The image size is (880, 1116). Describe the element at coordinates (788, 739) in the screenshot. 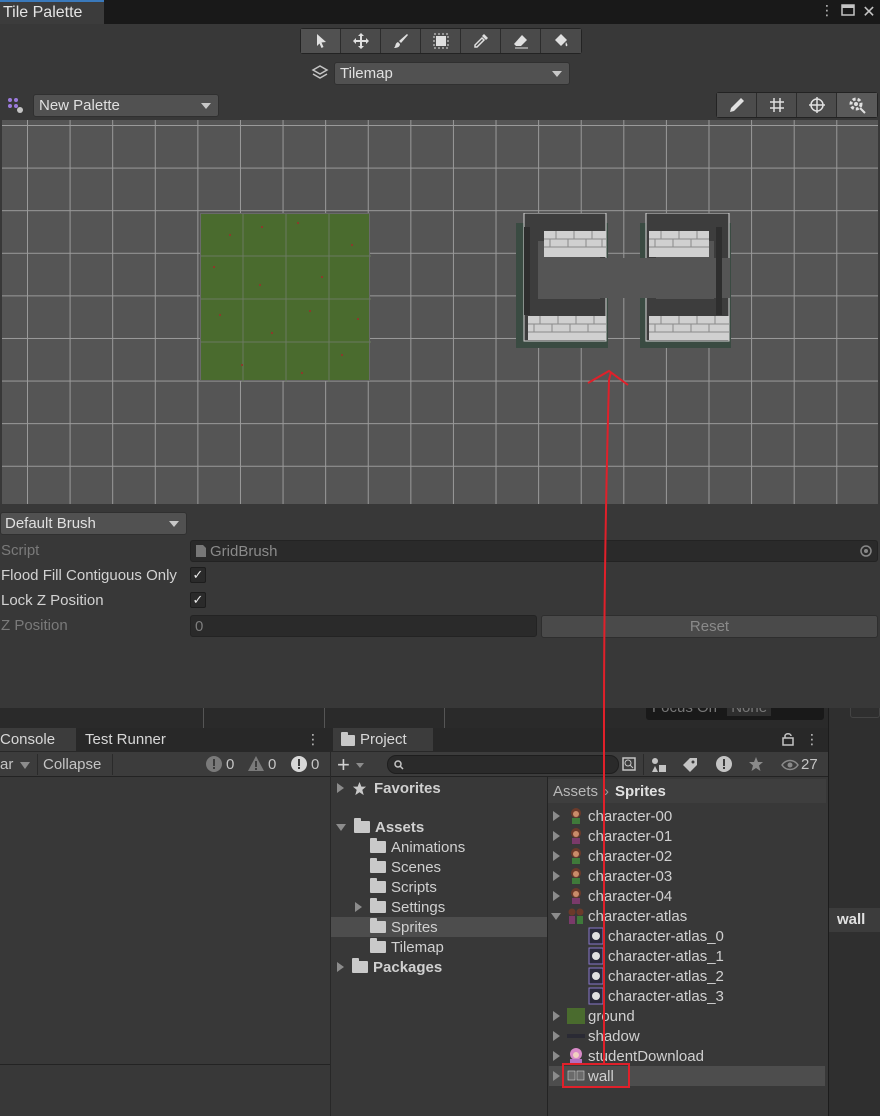

I see `lock-icon` at that location.